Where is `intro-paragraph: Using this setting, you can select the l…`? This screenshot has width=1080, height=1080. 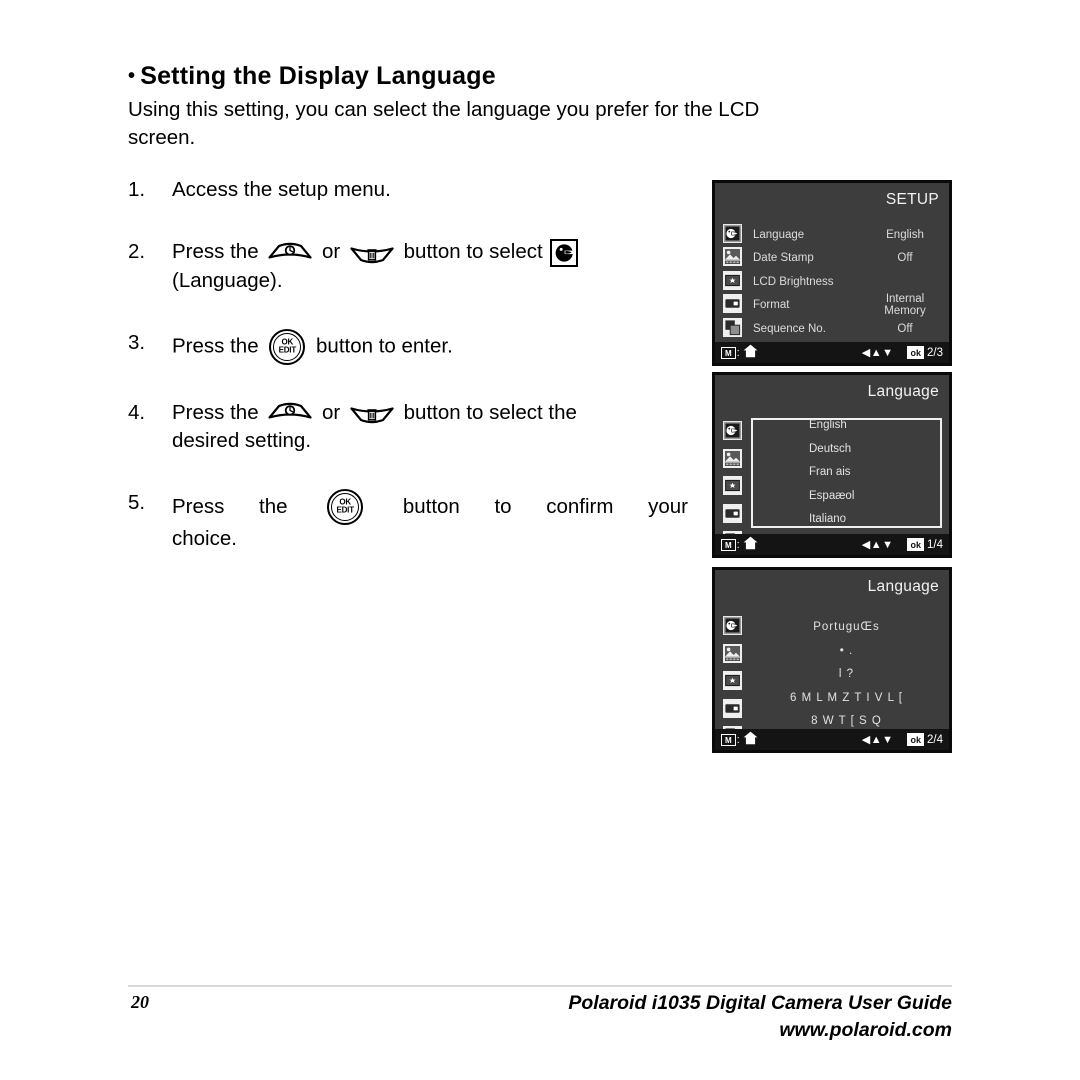 intro-paragraph: Using this setting, you can select the l… is located at coordinates (541, 124).